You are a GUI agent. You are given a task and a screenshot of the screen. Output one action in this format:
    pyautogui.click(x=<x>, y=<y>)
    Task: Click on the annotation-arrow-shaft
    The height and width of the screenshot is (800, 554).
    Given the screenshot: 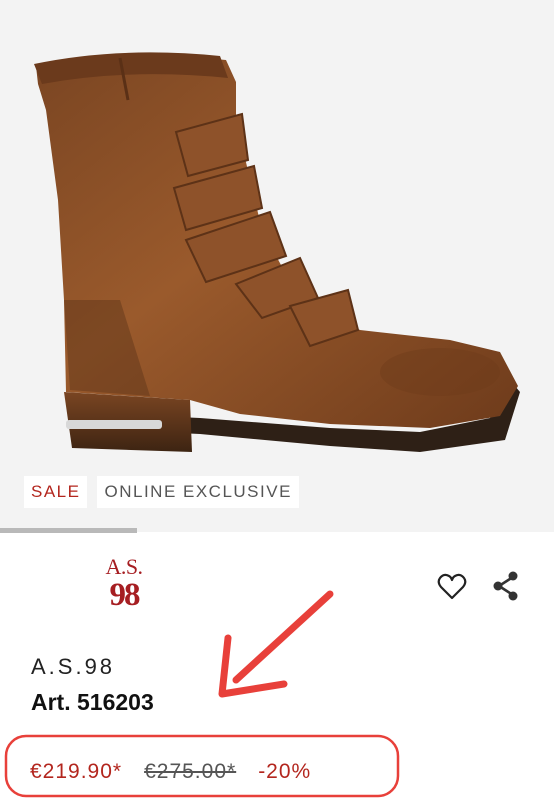 What is the action you would take?
    pyautogui.click(x=283, y=637)
    